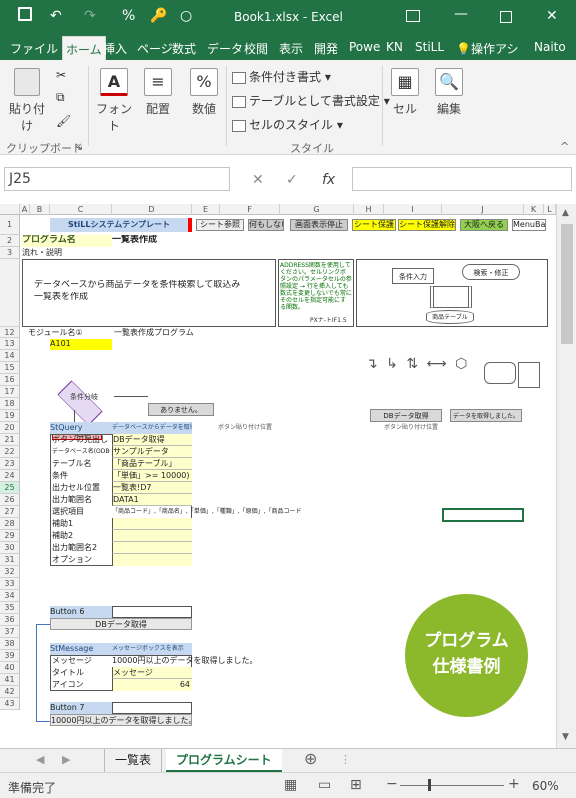 This screenshot has width=576, height=798. What do you see at coordinates (155, 48) in the screenshot?
I see `tab-page-layout: ページ` at bounding box center [155, 48].